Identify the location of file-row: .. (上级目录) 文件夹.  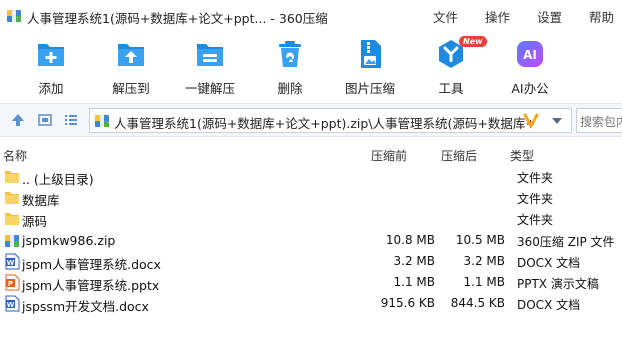
(311, 176).